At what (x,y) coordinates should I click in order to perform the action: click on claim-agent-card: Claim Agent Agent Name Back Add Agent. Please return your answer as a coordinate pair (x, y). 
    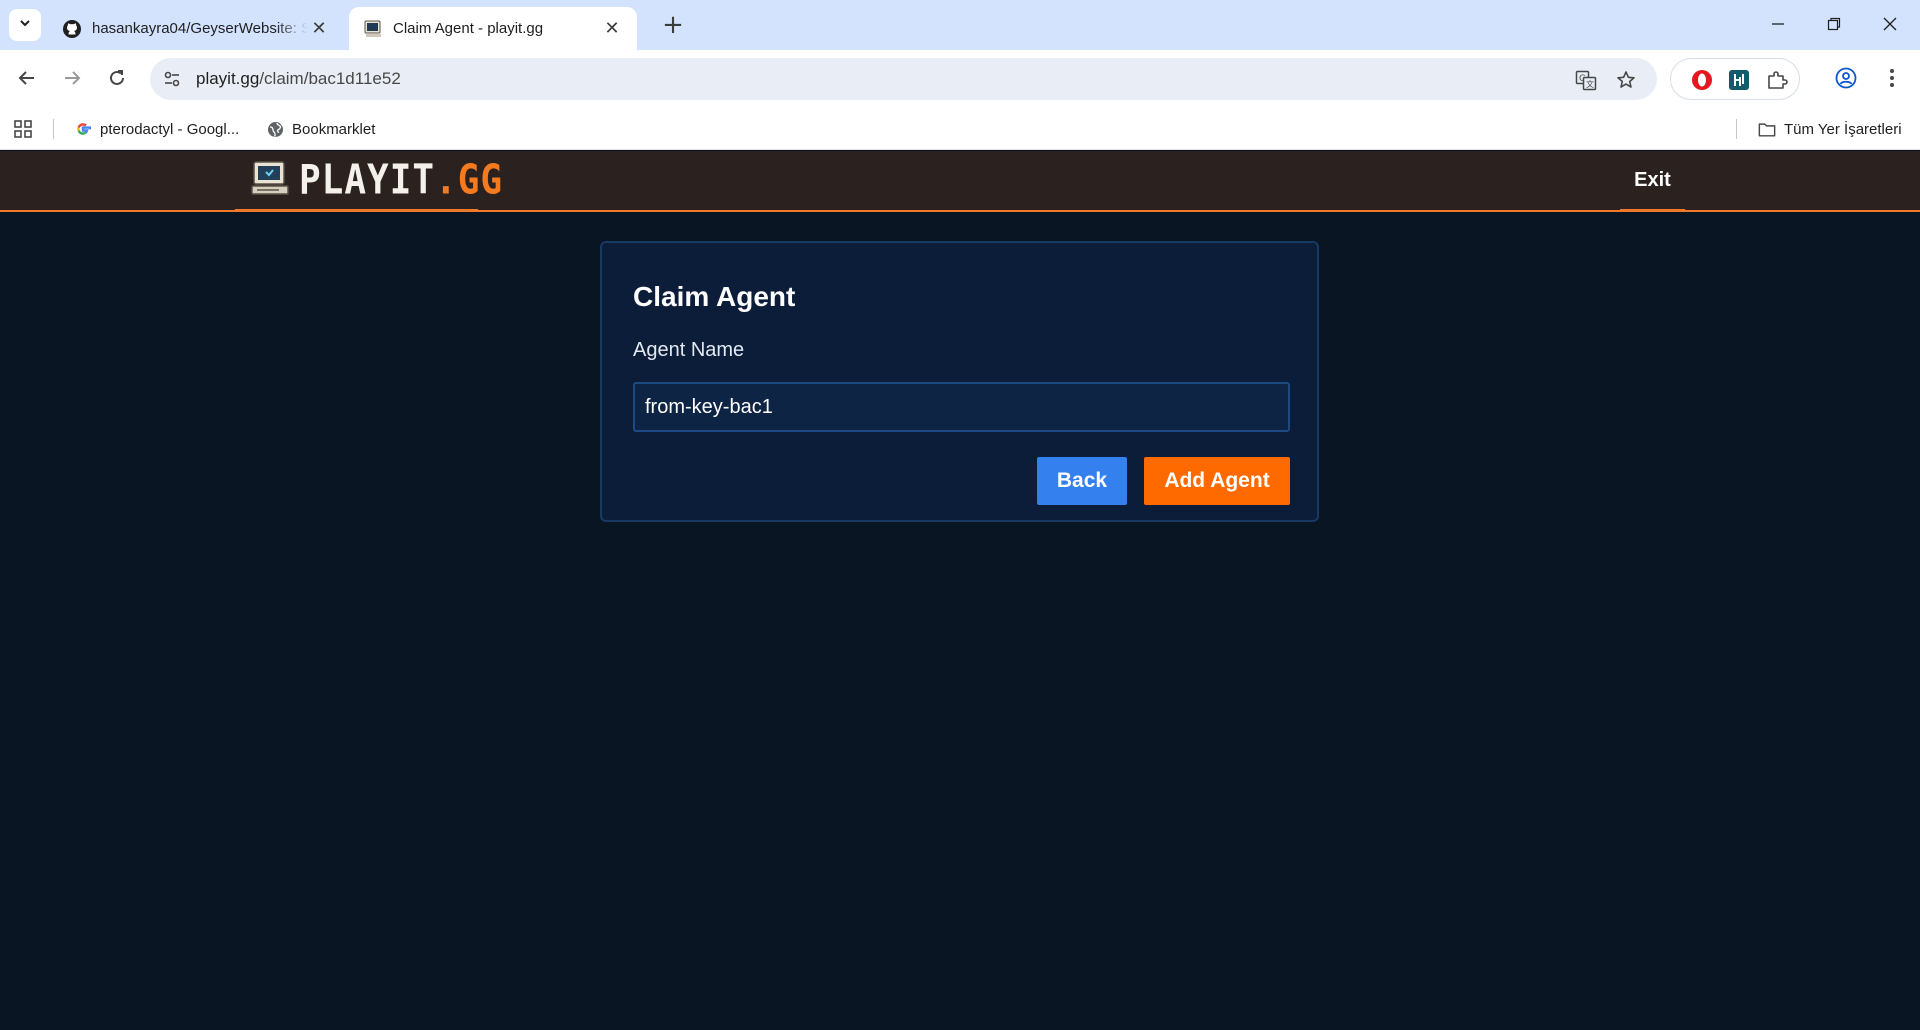
    Looking at the image, I should click on (959, 381).